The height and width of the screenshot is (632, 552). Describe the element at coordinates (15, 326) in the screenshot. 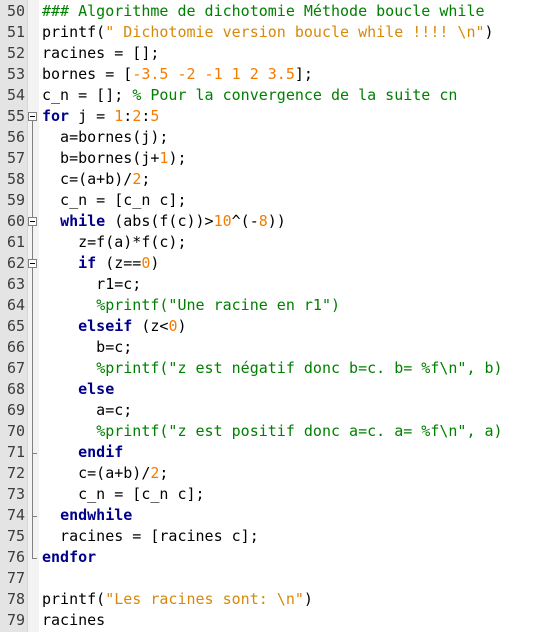

I see `line-number: 65` at that location.